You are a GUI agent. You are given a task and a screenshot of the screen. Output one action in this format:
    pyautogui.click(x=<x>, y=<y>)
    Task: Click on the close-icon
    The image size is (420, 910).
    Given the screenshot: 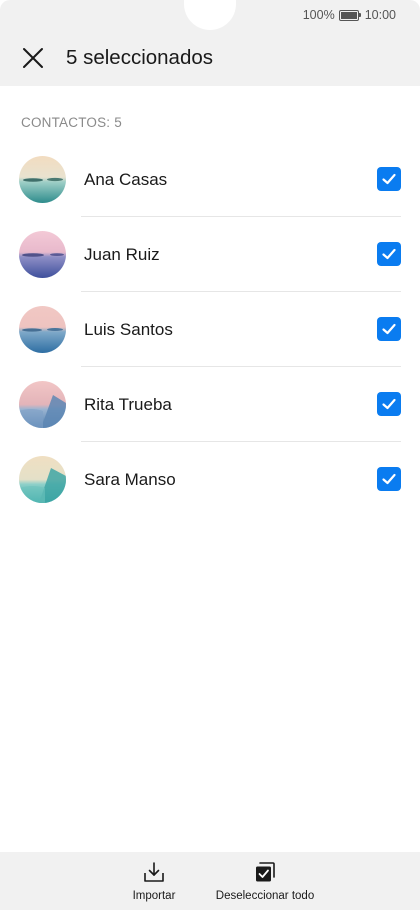 What is the action you would take?
    pyautogui.click(x=33, y=58)
    